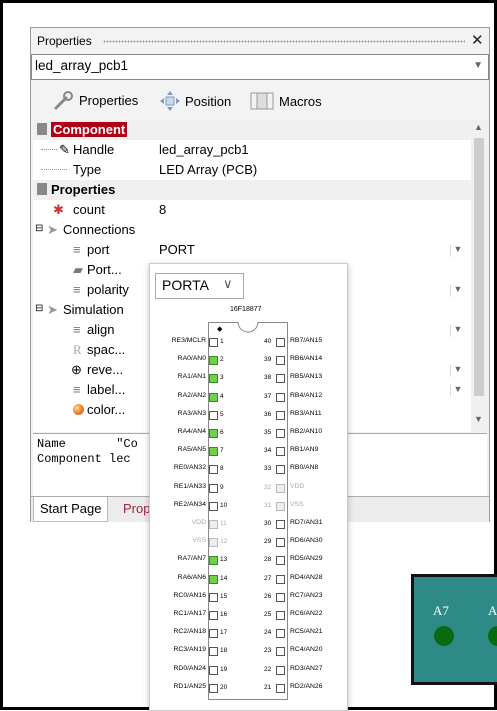 The width and height of the screenshot is (497, 711). What do you see at coordinates (268, 669) in the screenshot?
I see `pin-number: 22` at bounding box center [268, 669].